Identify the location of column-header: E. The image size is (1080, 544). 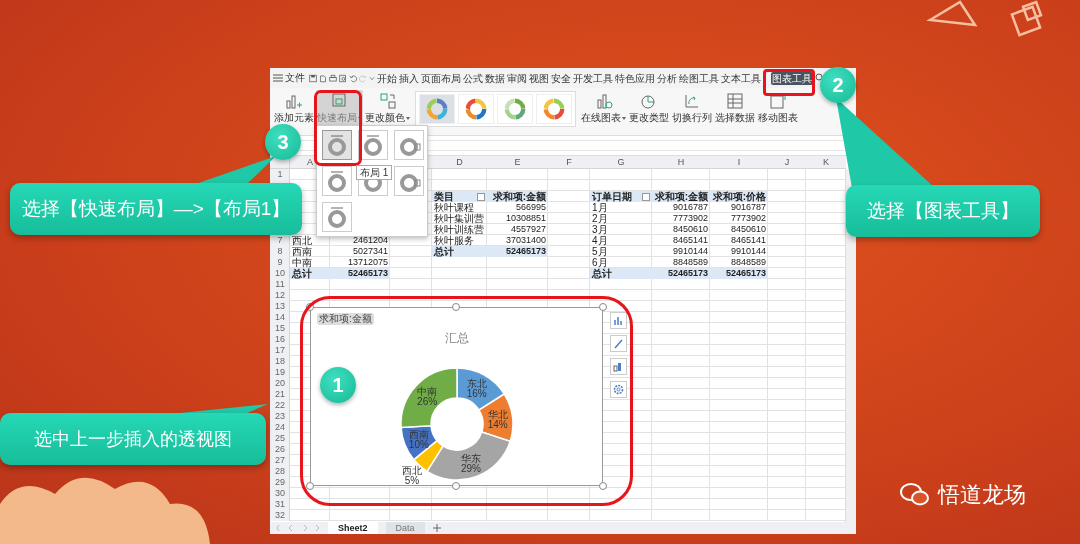
(517, 162).